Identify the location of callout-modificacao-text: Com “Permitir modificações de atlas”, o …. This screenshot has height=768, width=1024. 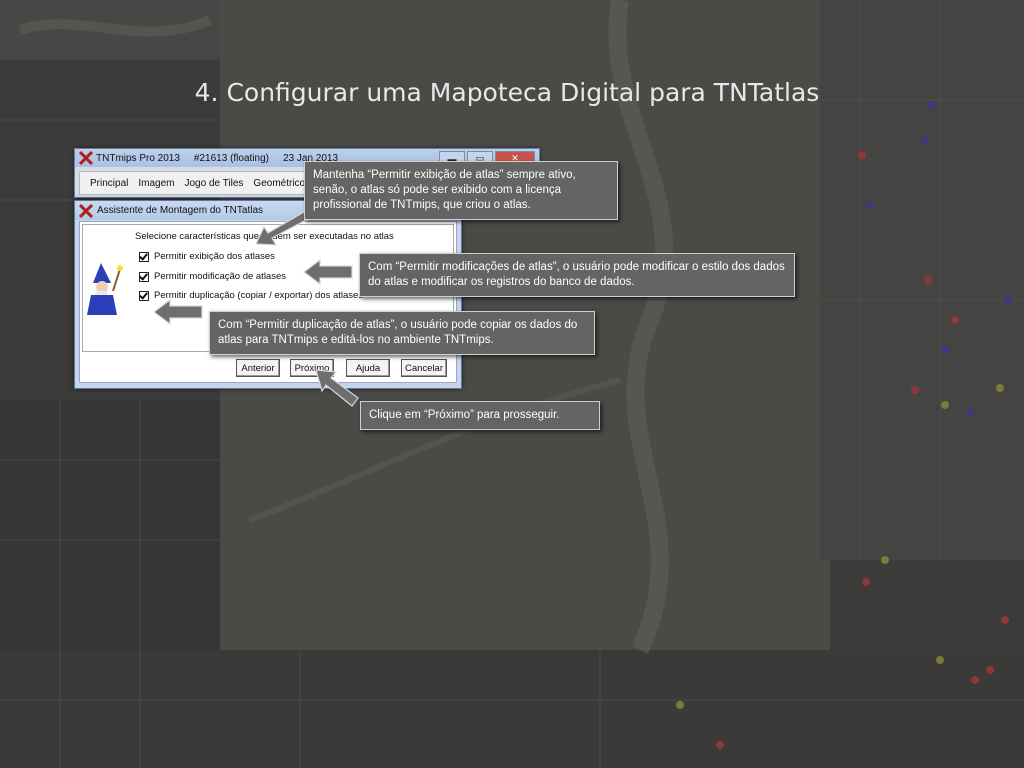
(576, 274).